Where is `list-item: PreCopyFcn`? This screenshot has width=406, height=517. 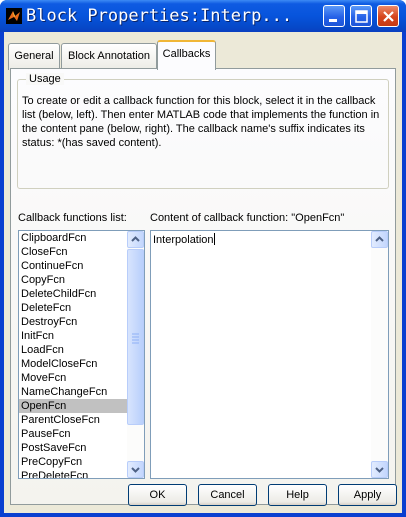
list-item: PreCopyFcn is located at coordinates (73, 462).